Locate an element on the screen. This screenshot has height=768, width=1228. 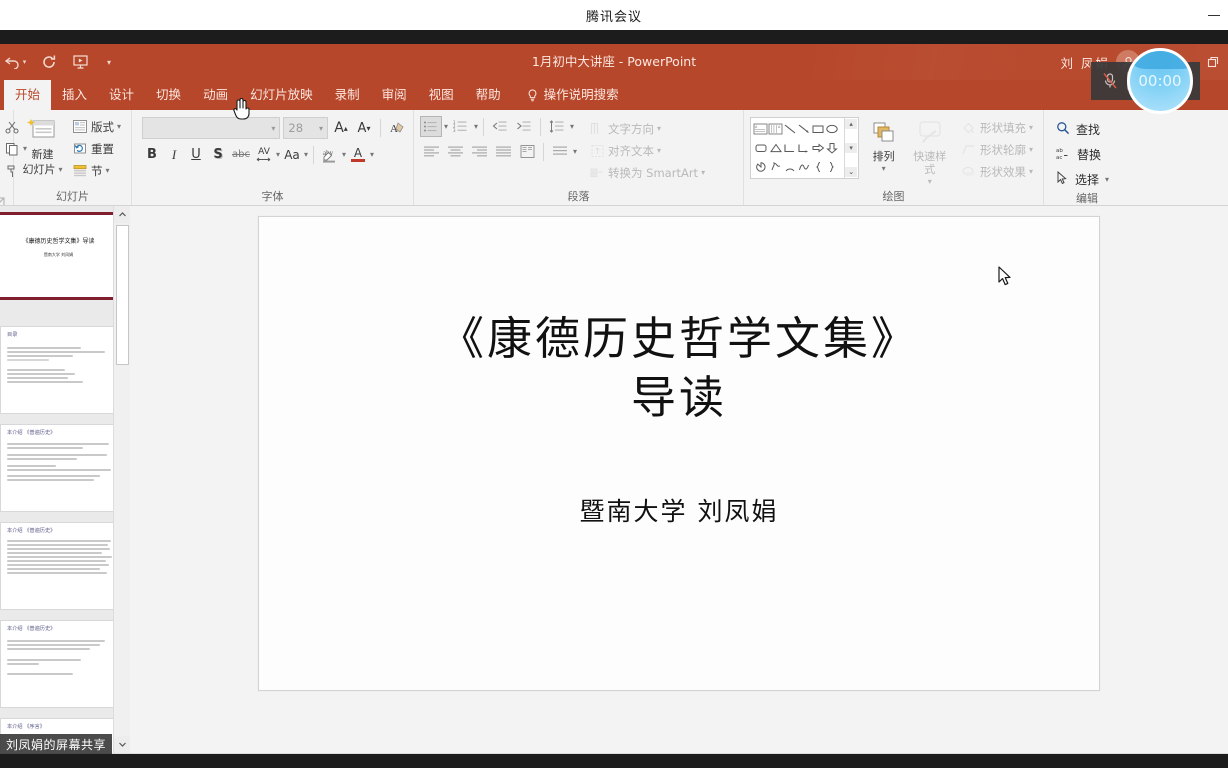
section-button: 节 ▾ is located at coordinates (96, 170).